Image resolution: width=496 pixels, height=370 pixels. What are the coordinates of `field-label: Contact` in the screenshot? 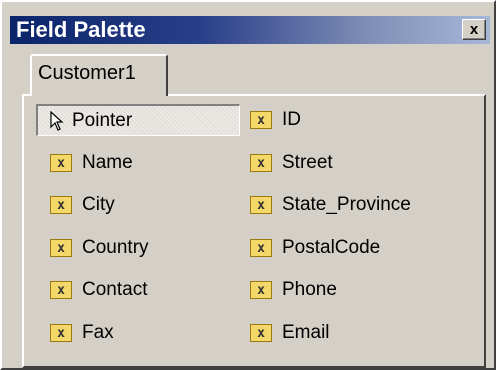 It's located at (115, 289).